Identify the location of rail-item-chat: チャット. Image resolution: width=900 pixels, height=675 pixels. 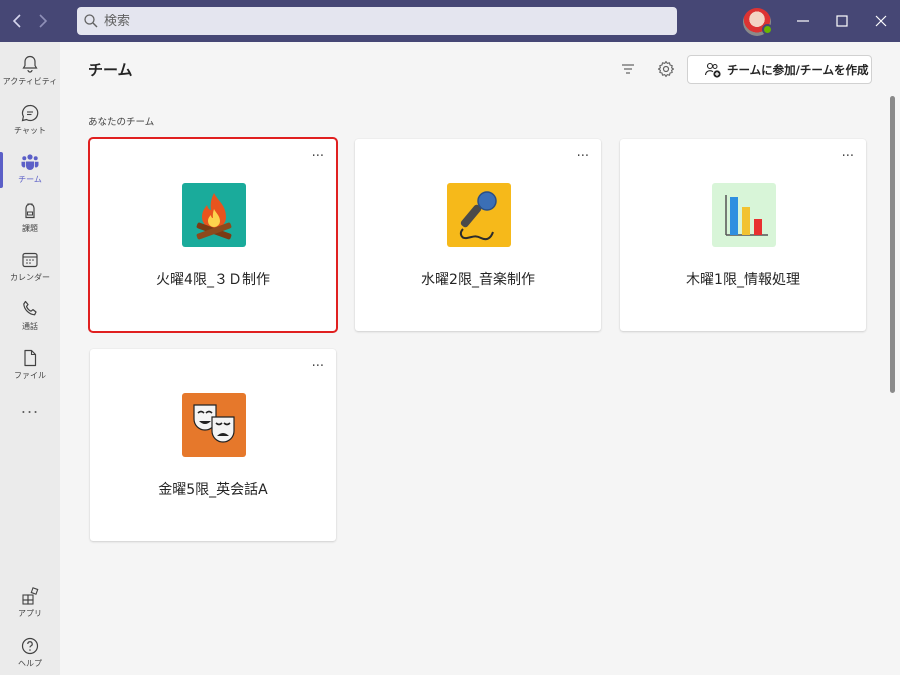
(30, 121).